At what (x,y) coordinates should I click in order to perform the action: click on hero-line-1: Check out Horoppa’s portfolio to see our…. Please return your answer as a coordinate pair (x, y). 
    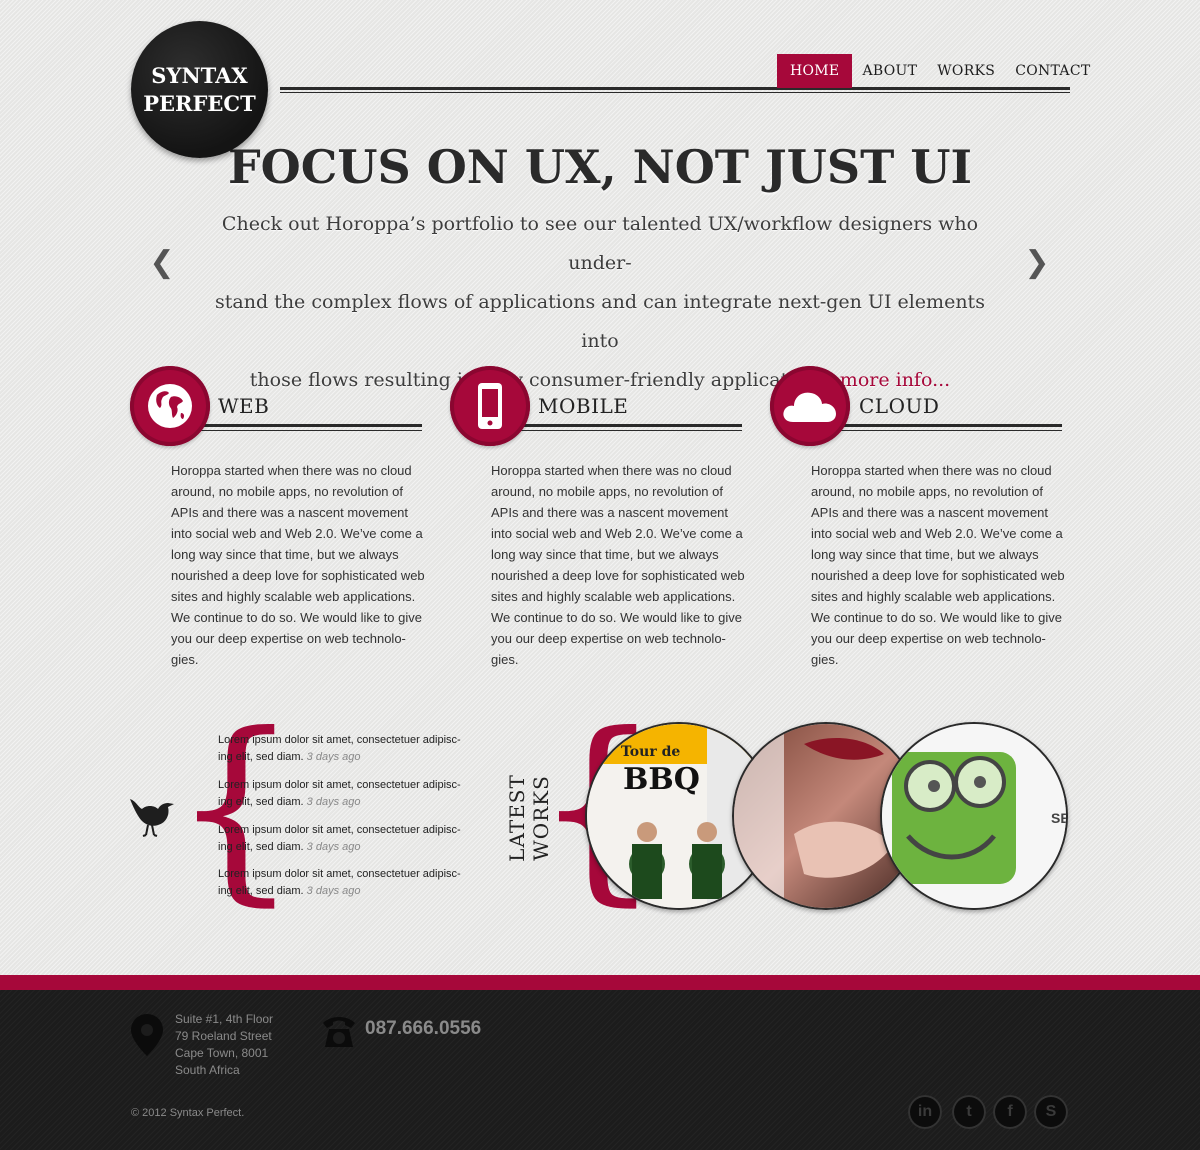
    Looking at the image, I should click on (600, 243).